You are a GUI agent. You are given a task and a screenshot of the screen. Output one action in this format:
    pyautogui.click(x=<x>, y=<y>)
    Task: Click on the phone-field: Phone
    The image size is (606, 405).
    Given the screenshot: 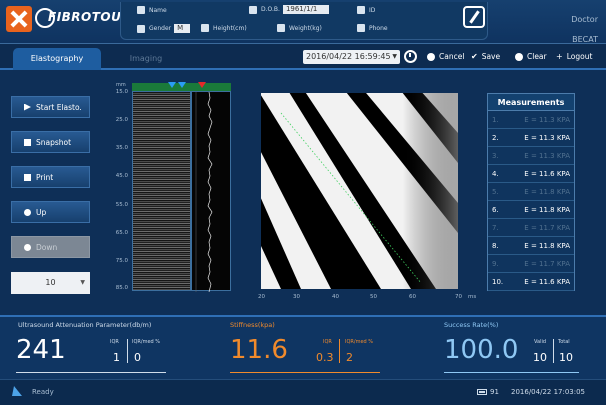 What is the action you would take?
    pyautogui.click(x=372, y=28)
    